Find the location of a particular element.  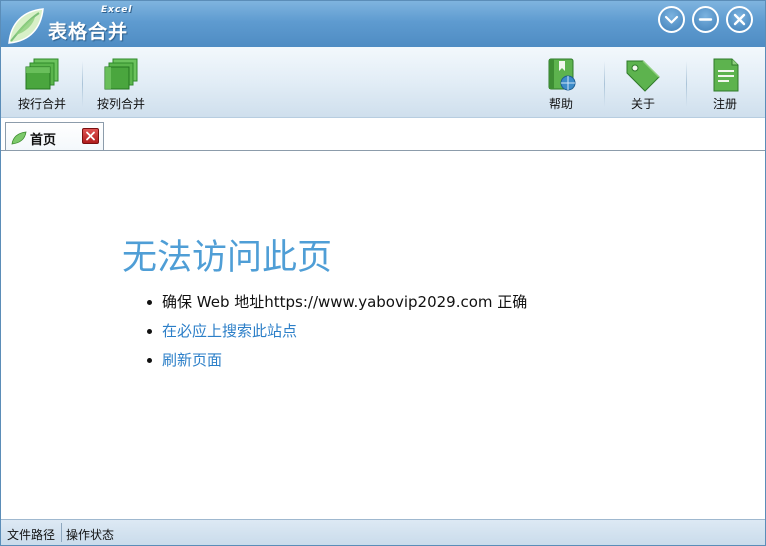

about-button: 关于 is located at coordinates (643, 86).